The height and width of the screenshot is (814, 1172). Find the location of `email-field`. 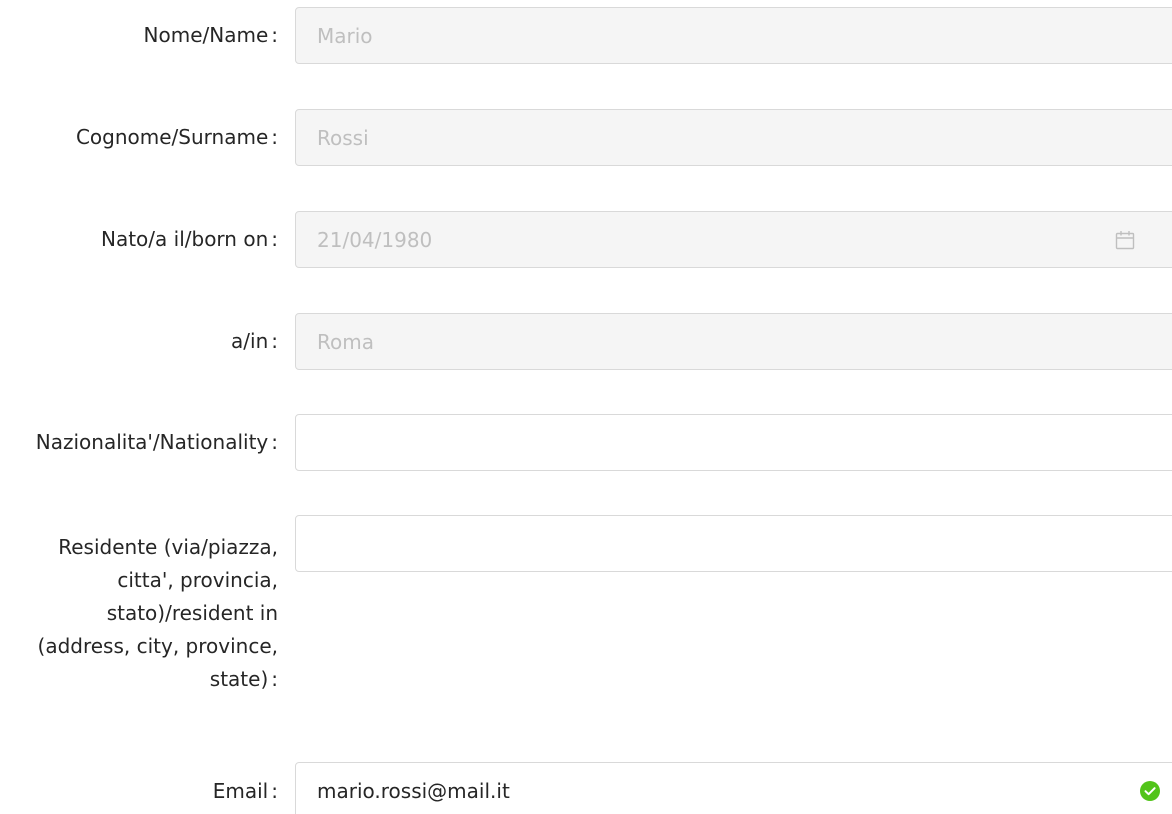

email-field is located at coordinates (733, 788).